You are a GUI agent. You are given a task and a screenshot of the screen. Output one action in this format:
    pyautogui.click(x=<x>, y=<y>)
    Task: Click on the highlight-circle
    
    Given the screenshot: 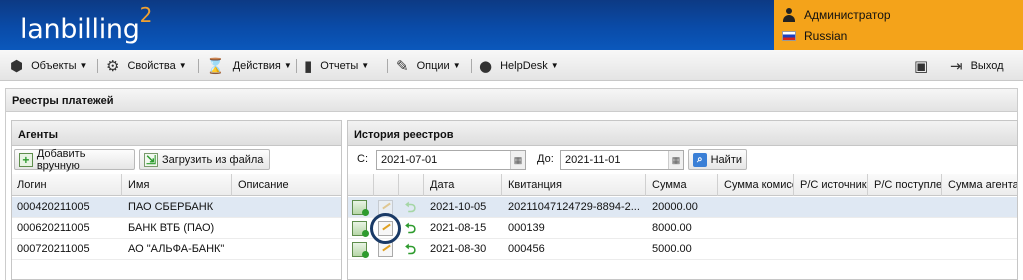 What is the action you would take?
    pyautogui.click(x=385, y=228)
    